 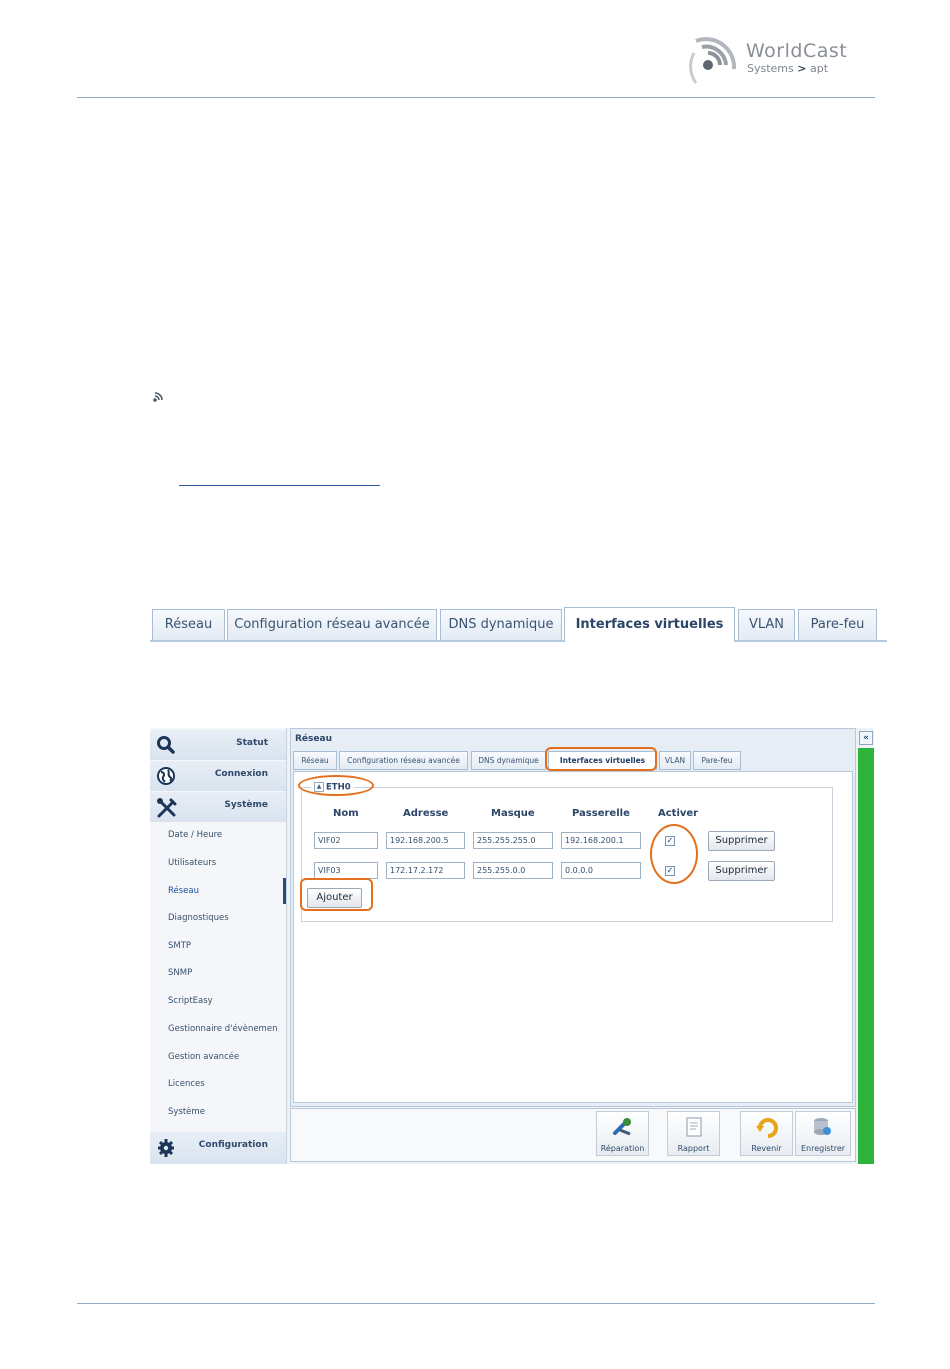 I want to click on sidebar-item-diagnostiques: Diagnostiques, so click(x=198, y=918).